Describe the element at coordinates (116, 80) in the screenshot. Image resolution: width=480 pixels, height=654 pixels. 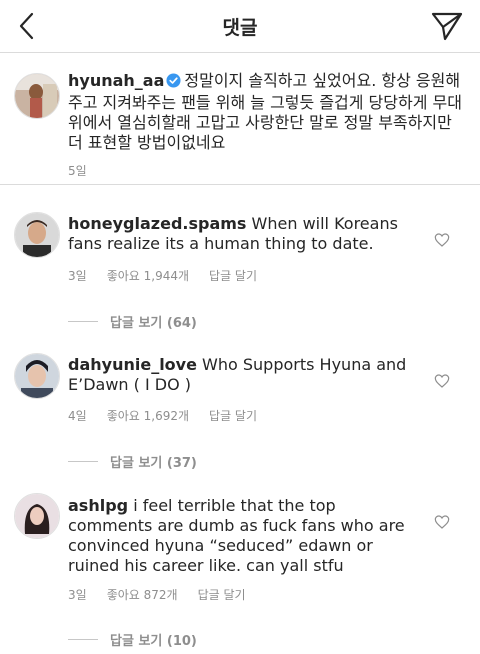
I see `caption-username: hyunah_aa` at that location.